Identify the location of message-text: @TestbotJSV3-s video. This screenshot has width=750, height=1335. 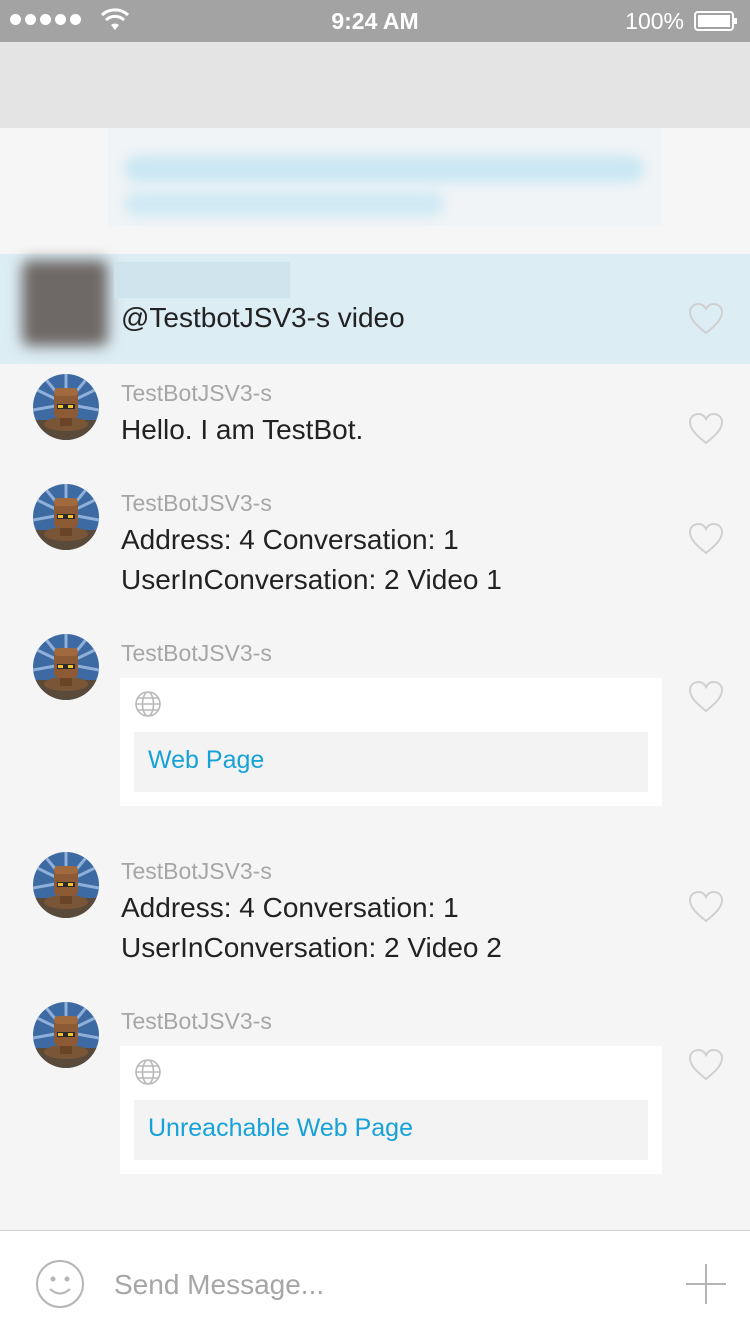
(263, 317).